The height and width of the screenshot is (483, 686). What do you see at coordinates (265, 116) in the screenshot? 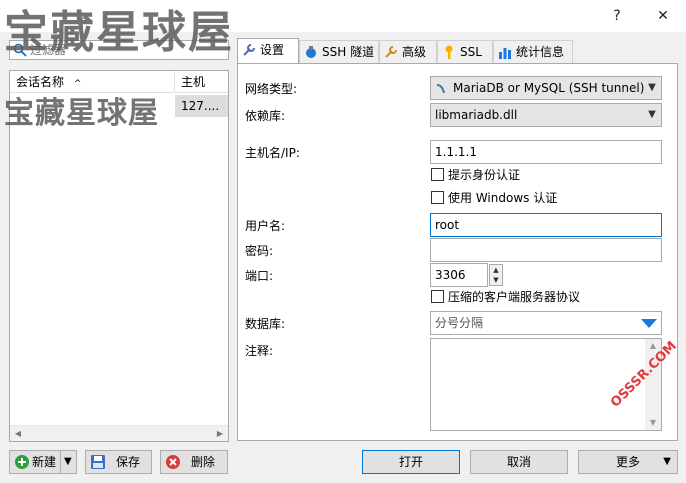
I see `library-label: 依赖库:` at bounding box center [265, 116].